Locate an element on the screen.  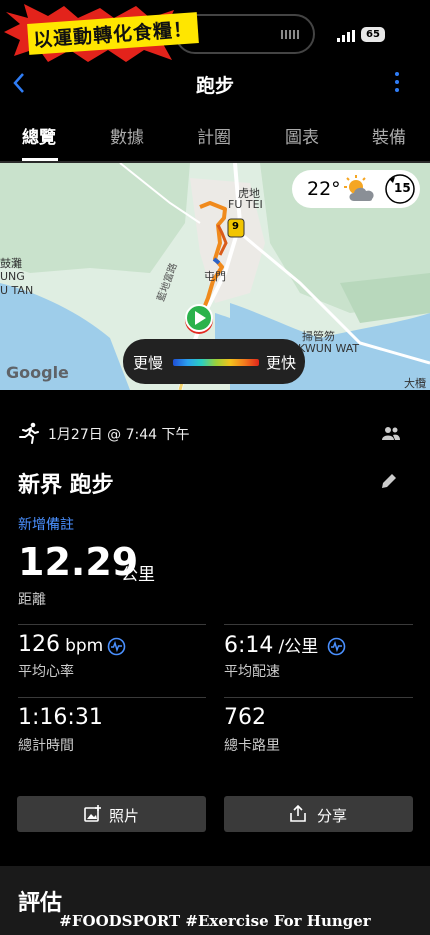
distance-unit: 公里 is located at coordinates (138, 575).